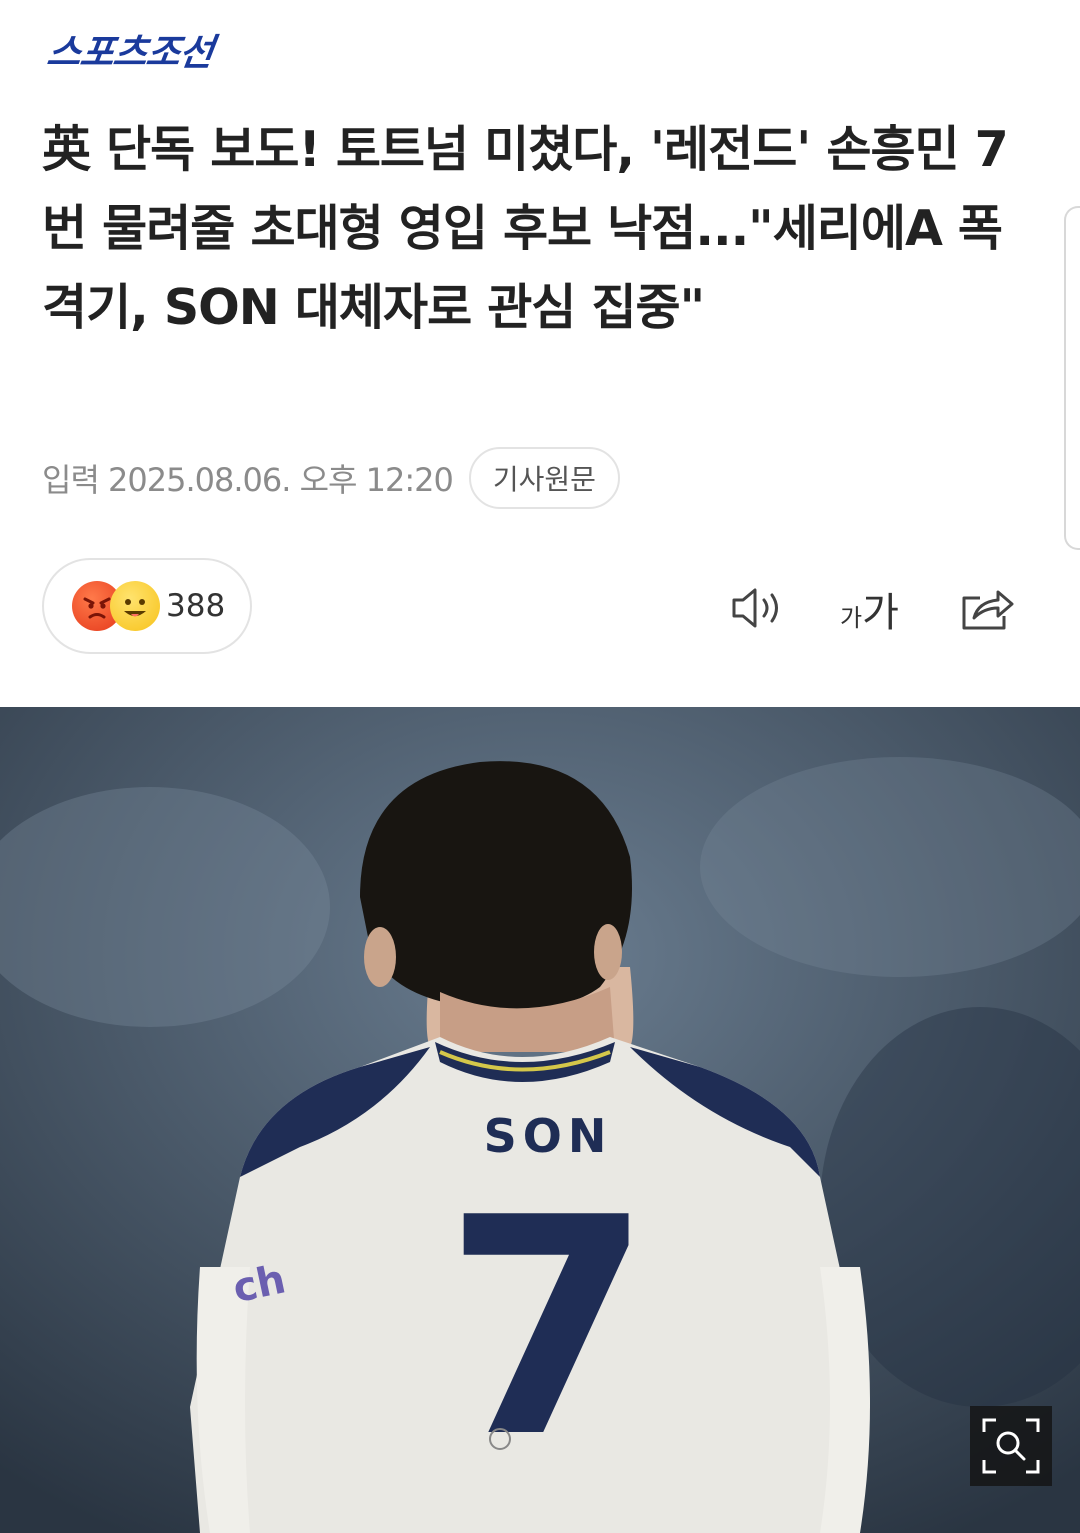 This screenshot has width=1080, height=1533. I want to click on speaker-icon, so click(755, 608).